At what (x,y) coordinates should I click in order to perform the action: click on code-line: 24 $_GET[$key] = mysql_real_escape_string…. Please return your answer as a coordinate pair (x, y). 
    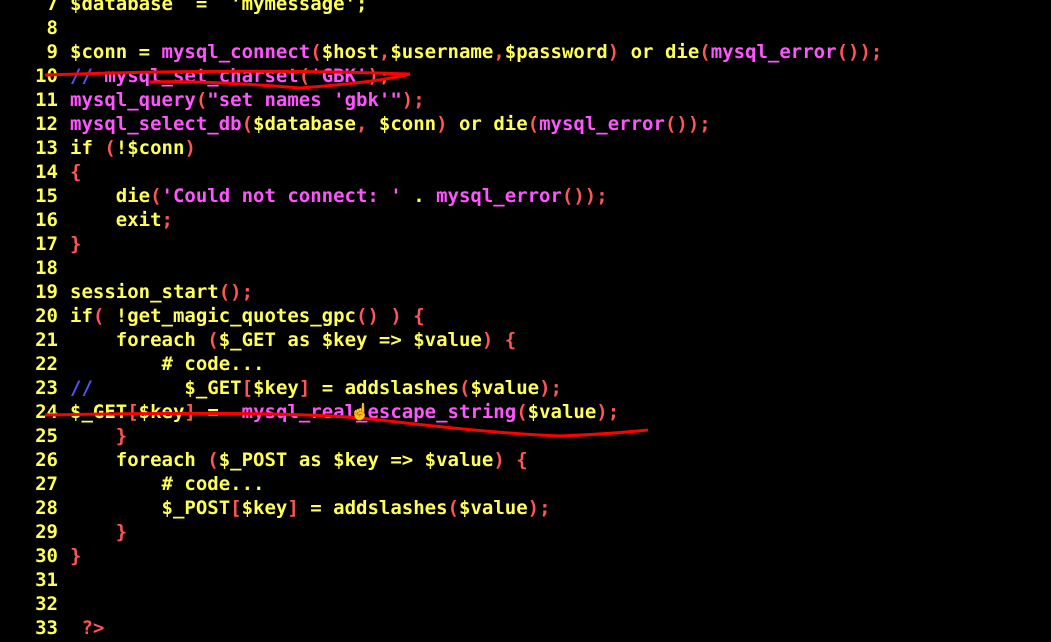
    Looking at the image, I should click on (309, 412).